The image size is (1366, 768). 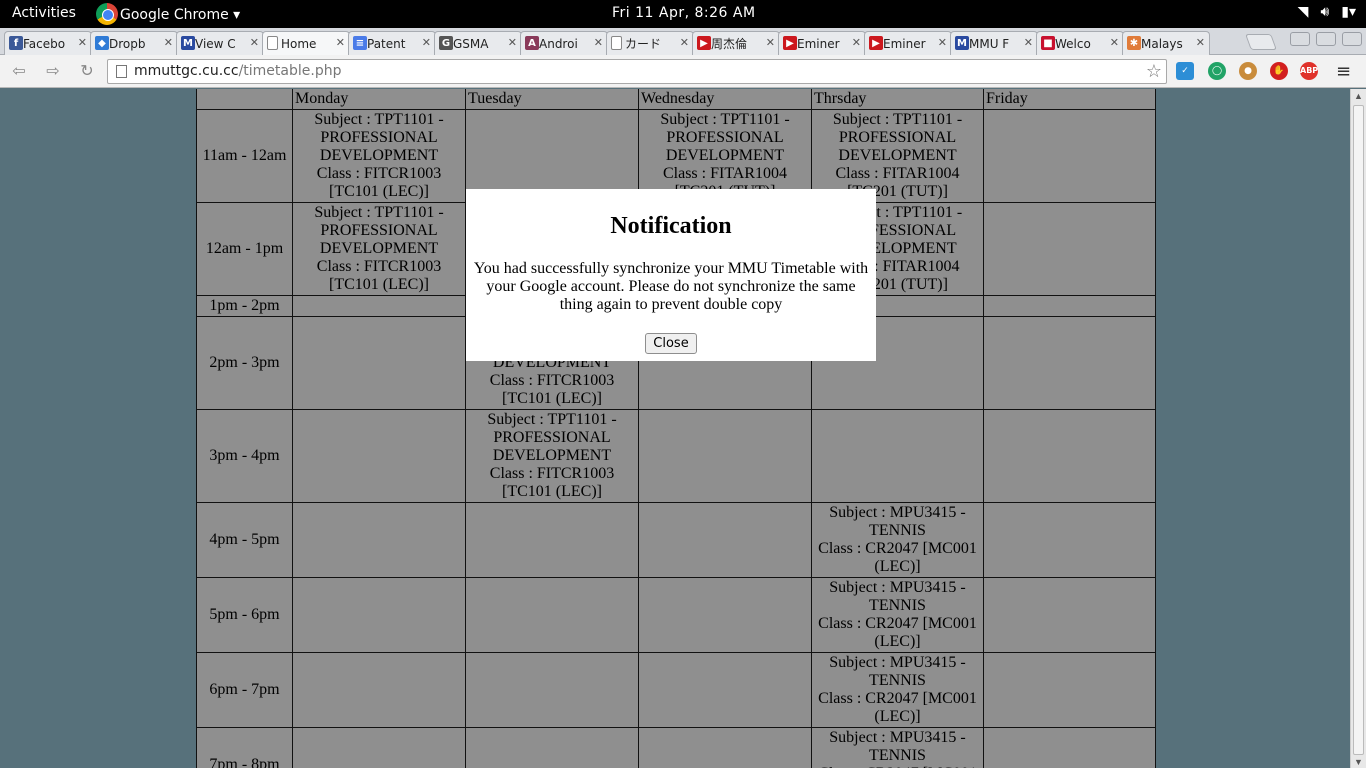 I want to click on facebook-icon: f, so click(x=16, y=43).